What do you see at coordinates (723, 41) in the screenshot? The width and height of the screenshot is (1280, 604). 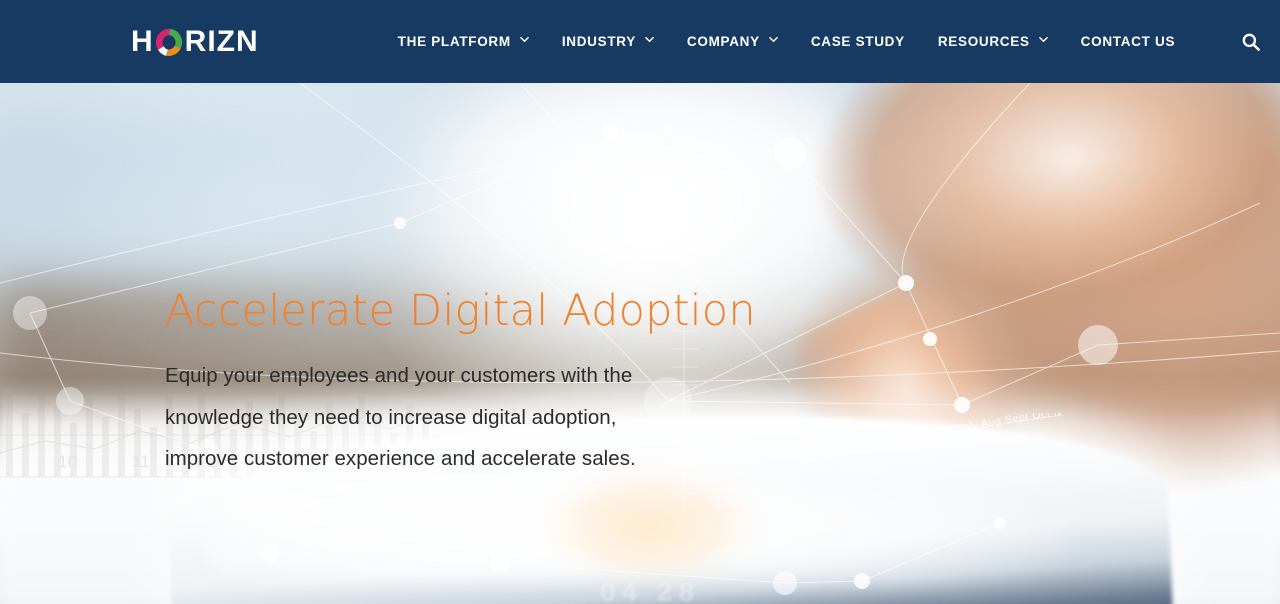 I see `nav-label: COMPANY` at bounding box center [723, 41].